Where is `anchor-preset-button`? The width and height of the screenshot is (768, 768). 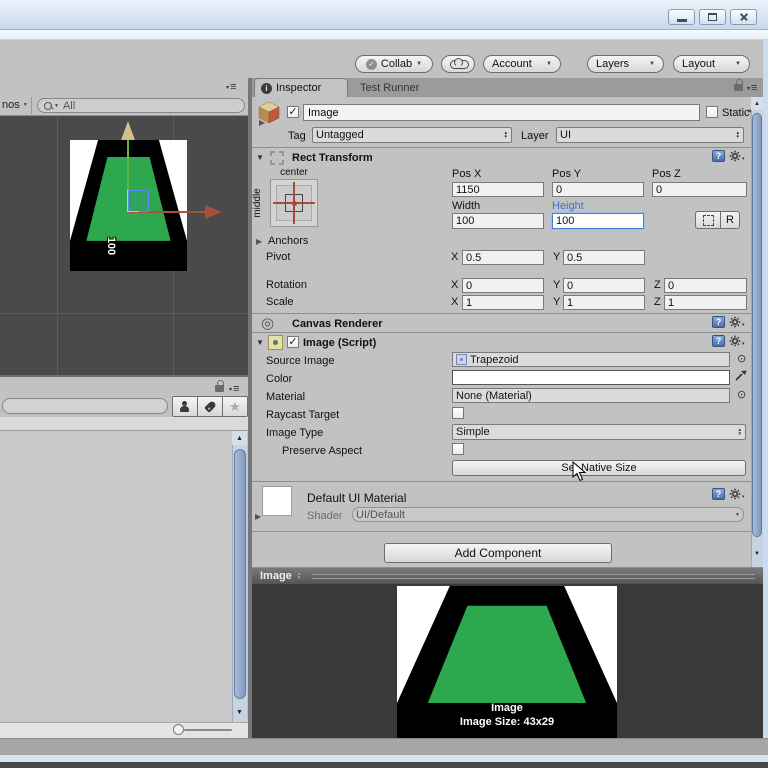
anchor-preset-button is located at coordinates (294, 203).